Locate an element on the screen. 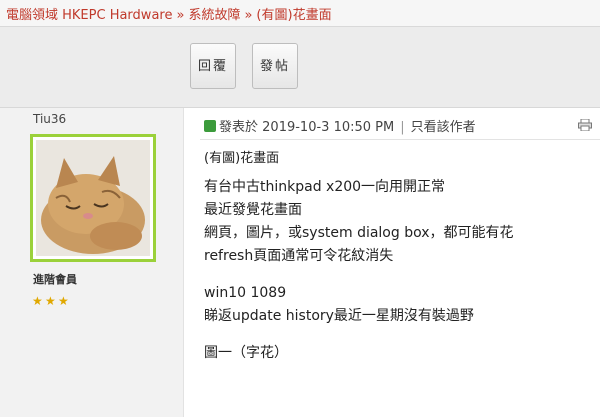 Image resolution: width=600 pixels, height=417 pixels. post-datetime: 2019-10-3 10:50 PM is located at coordinates (328, 127).